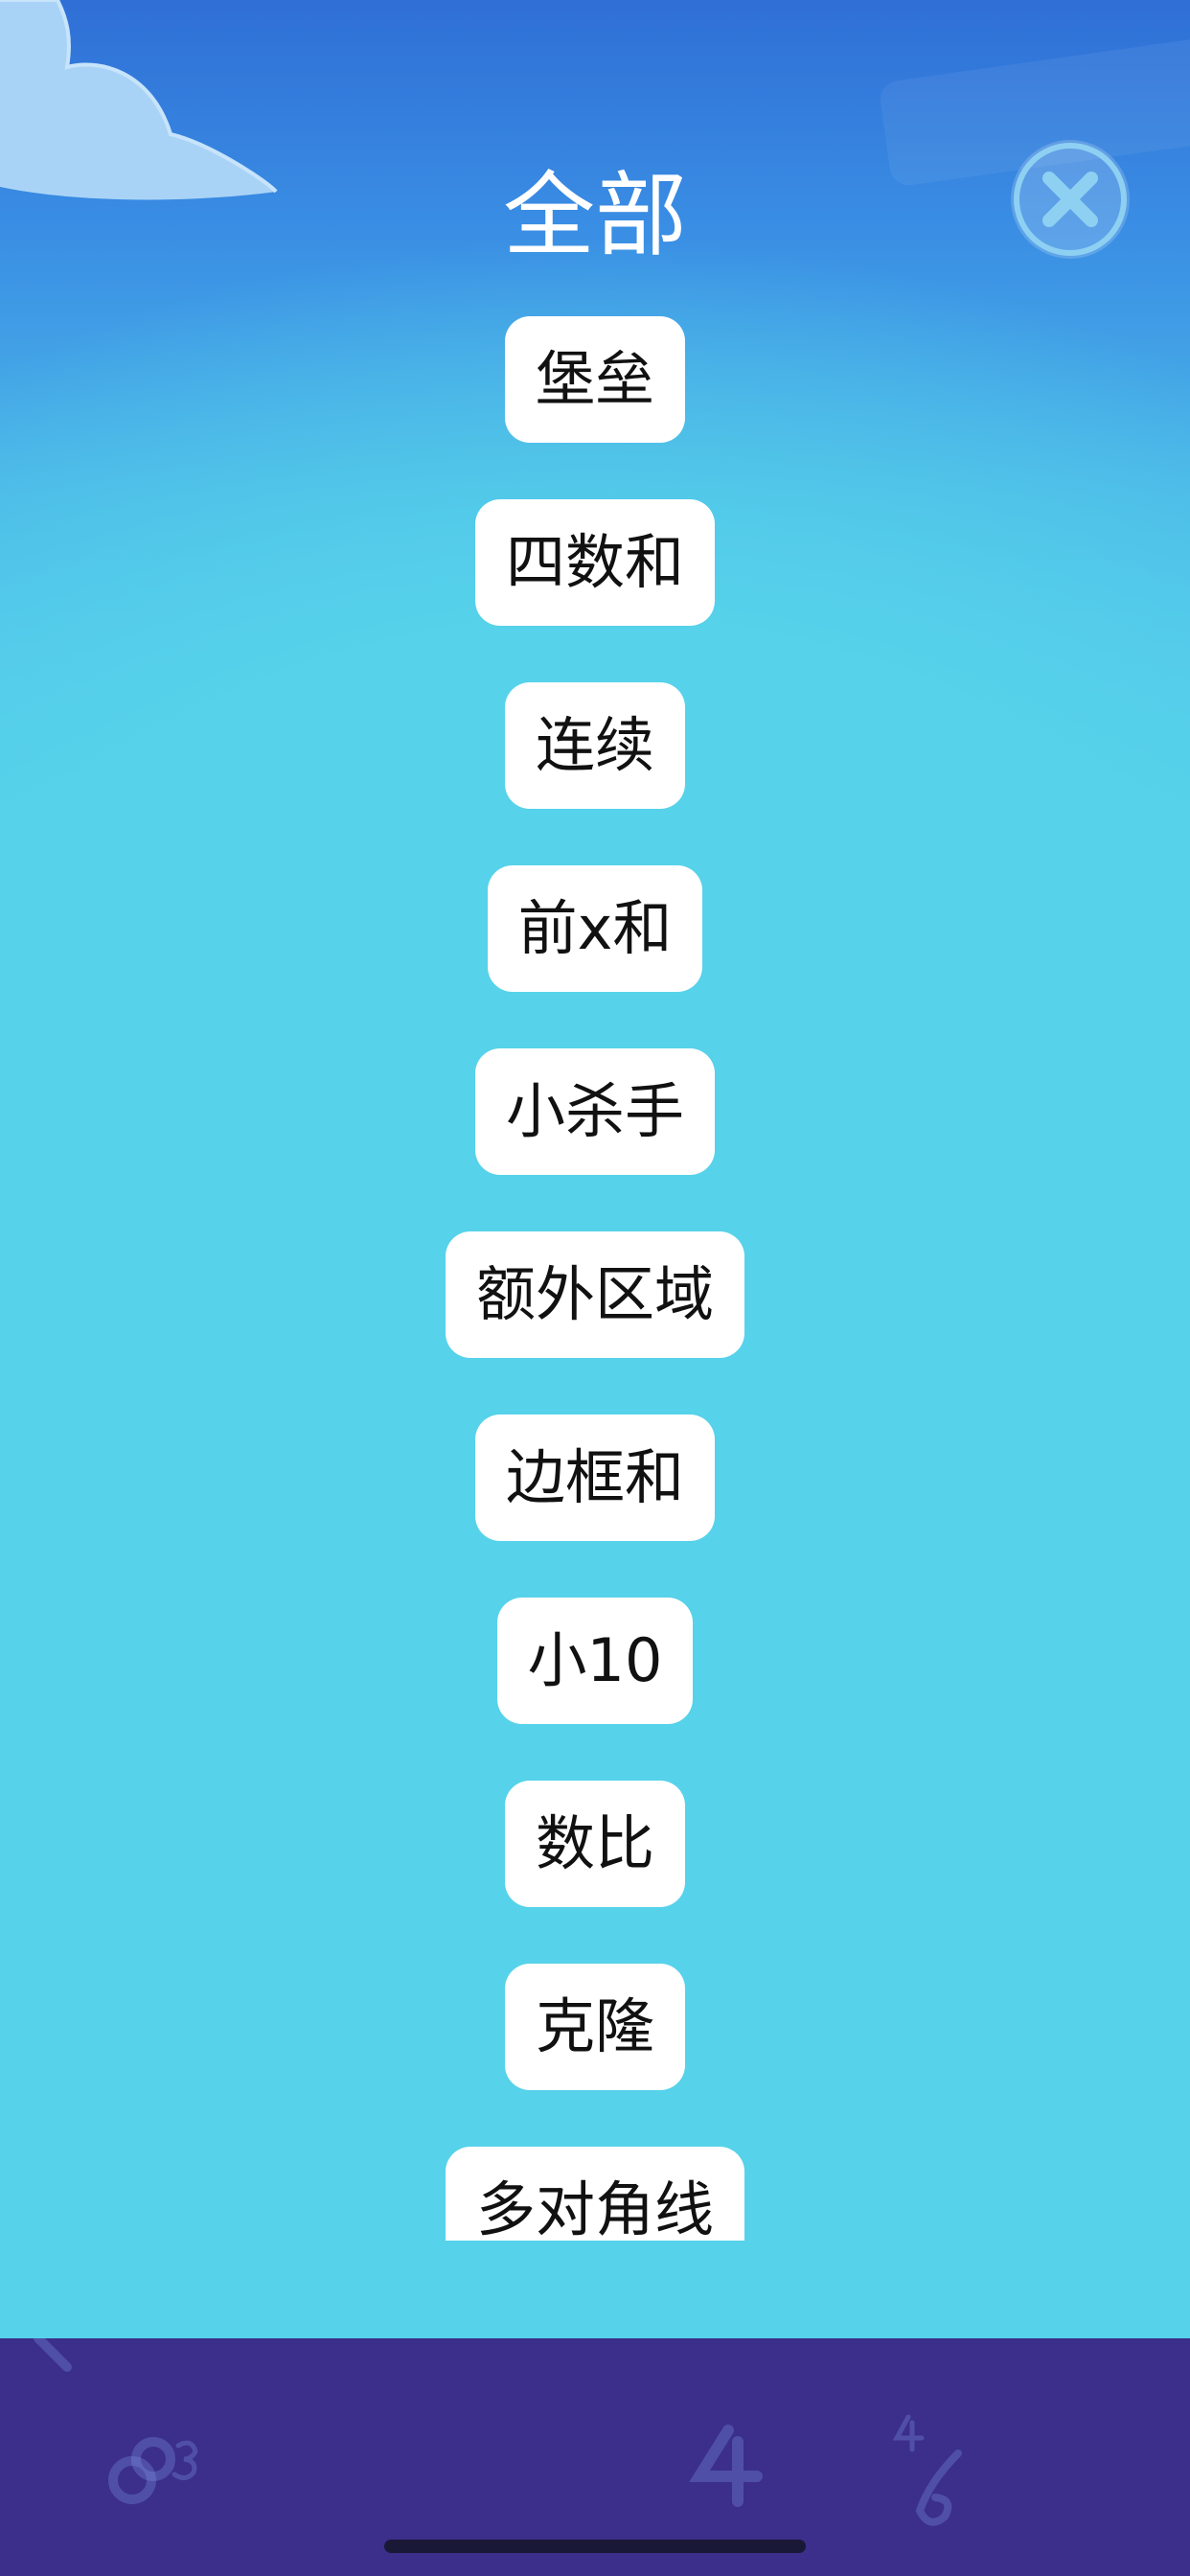 This screenshot has width=1190, height=2576. I want to click on category-item-quadruple: 四数和, so click(594, 562).